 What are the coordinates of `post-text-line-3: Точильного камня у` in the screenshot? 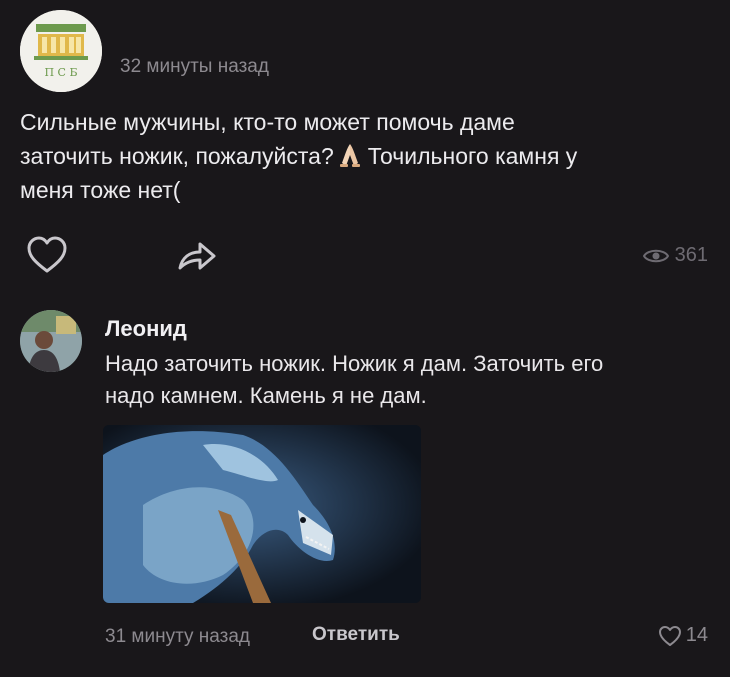 It's located at (472, 156).